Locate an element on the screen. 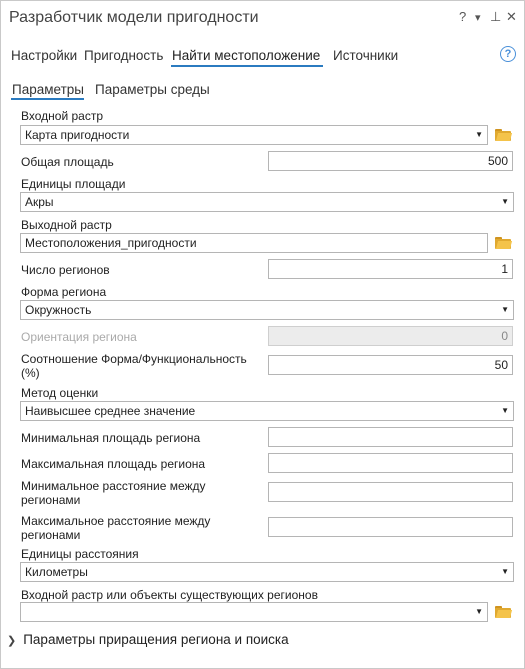 Image resolution: width=525 pixels, height=669 pixels. region-orientation-input: 0 is located at coordinates (390, 336).